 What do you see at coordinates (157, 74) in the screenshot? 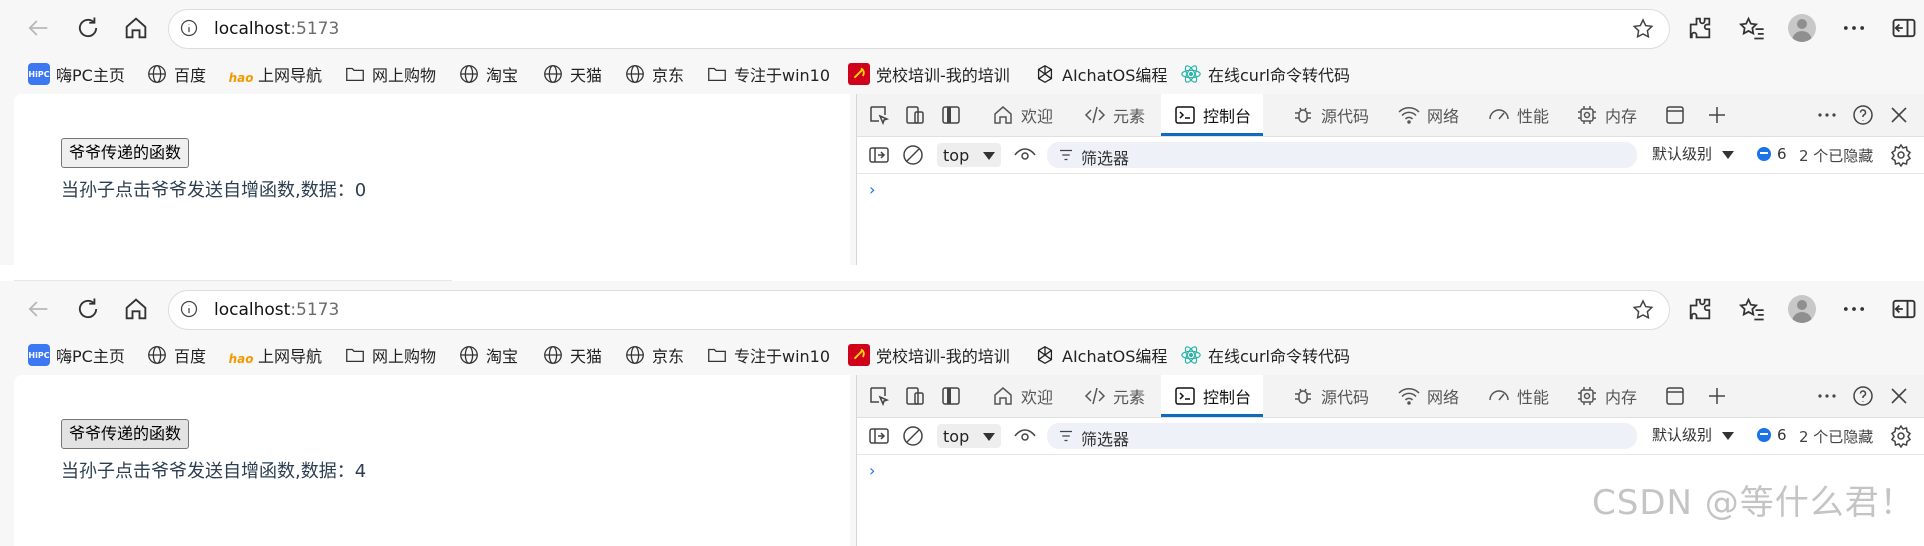
I see `globe-icon` at bounding box center [157, 74].